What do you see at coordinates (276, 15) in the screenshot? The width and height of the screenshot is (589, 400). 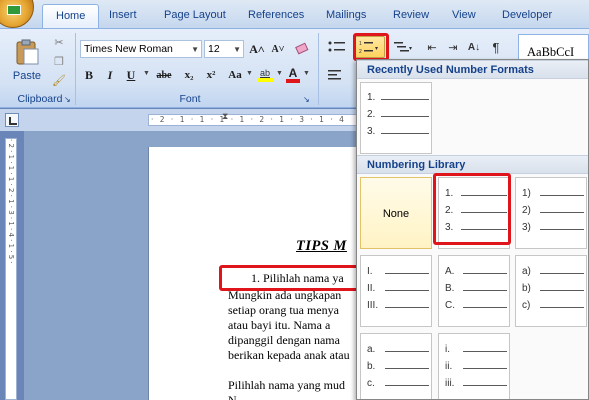 I see `tab-references: References` at bounding box center [276, 15].